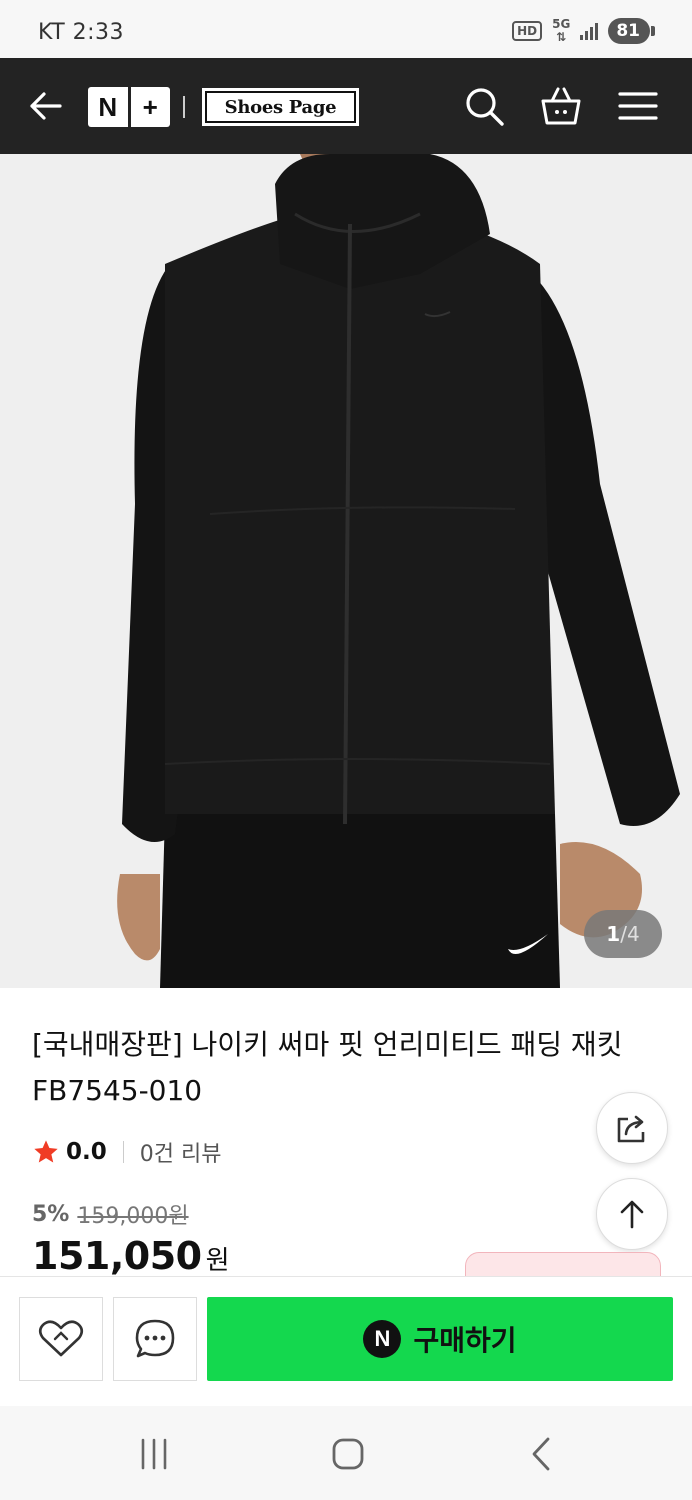 Image resolution: width=692 pixels, height=1500 pixels. Describe the element at coordinates (133, 1216) in the screenshot. I see `original-price: 159,000원` at that location.